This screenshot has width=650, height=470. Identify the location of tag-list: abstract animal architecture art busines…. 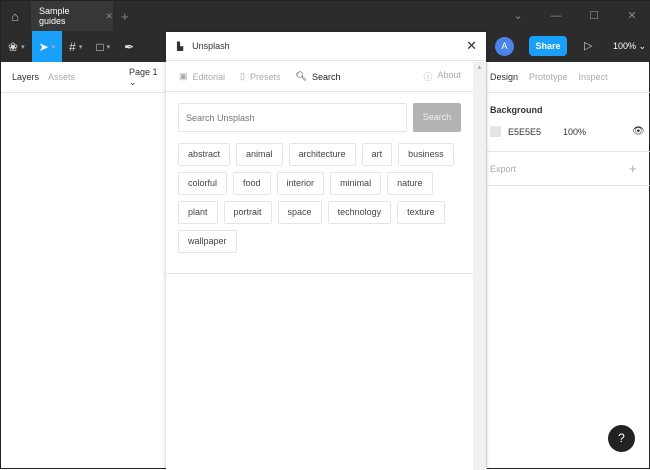
(323, 198).